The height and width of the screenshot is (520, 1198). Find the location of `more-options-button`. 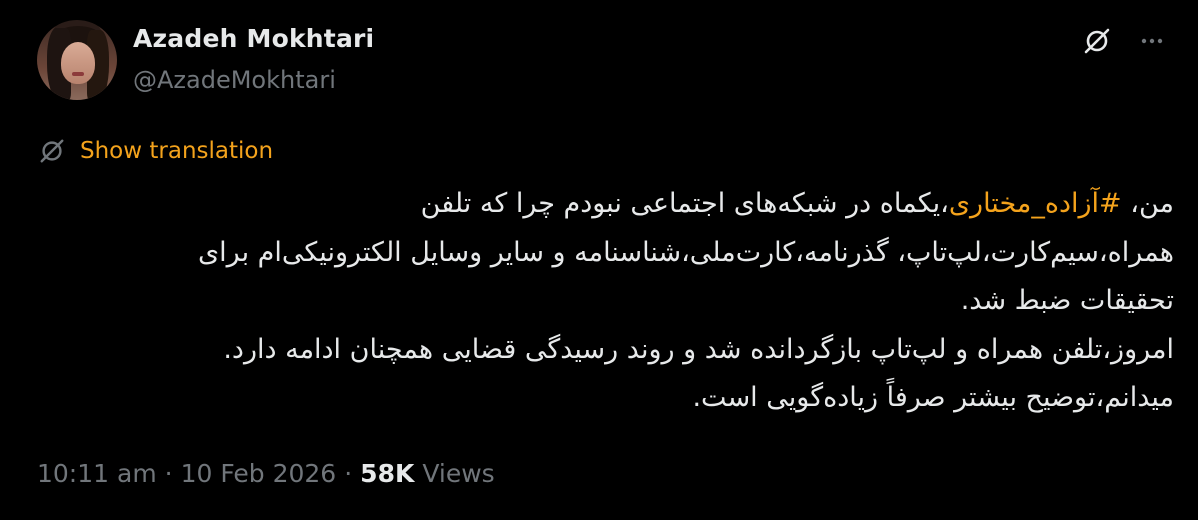

more-options-button is located at coordinates (1152, 41).